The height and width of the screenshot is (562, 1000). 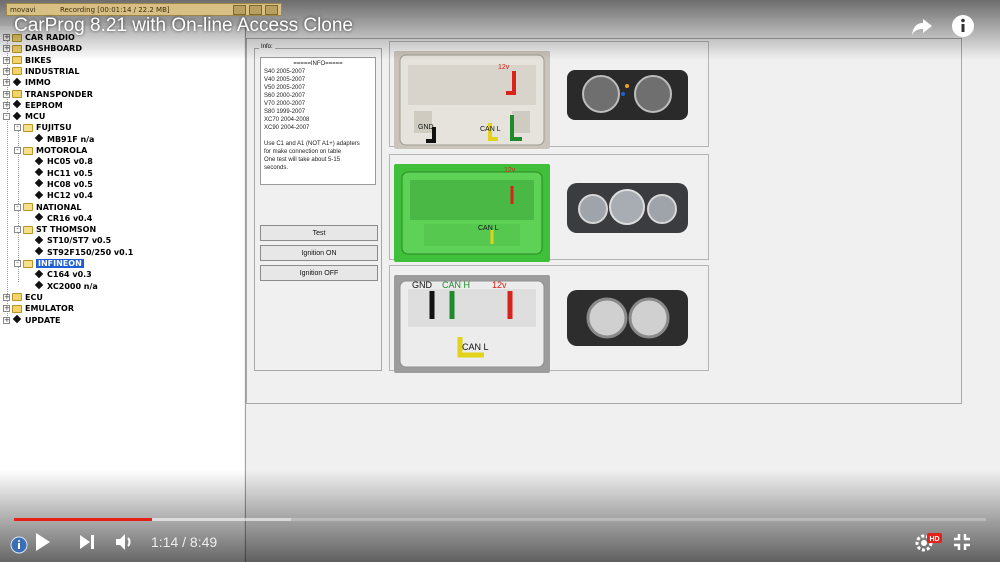 I want to click on wiring-panel-1: 12v CAN L GND, so click(x=549, y=95).